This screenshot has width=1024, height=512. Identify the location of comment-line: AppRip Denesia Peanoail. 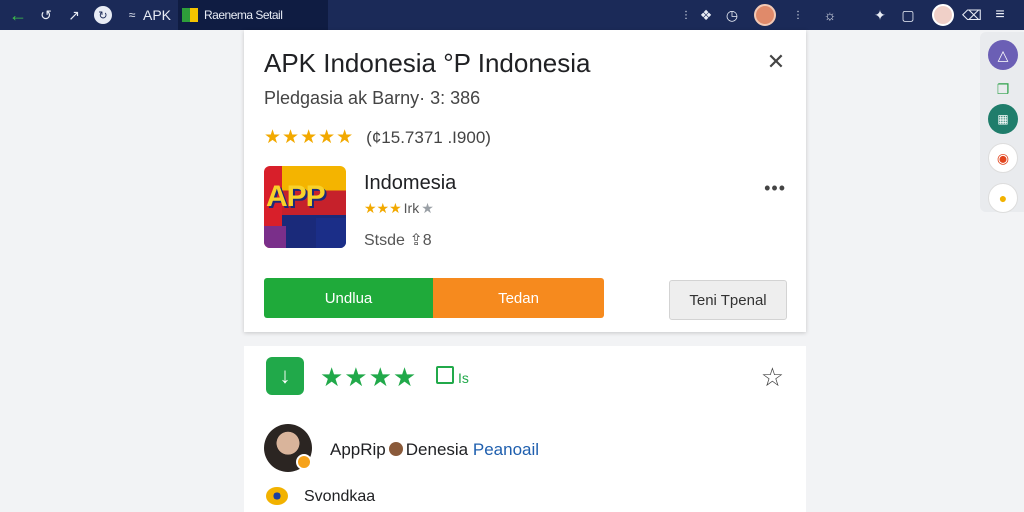
(434, 450).